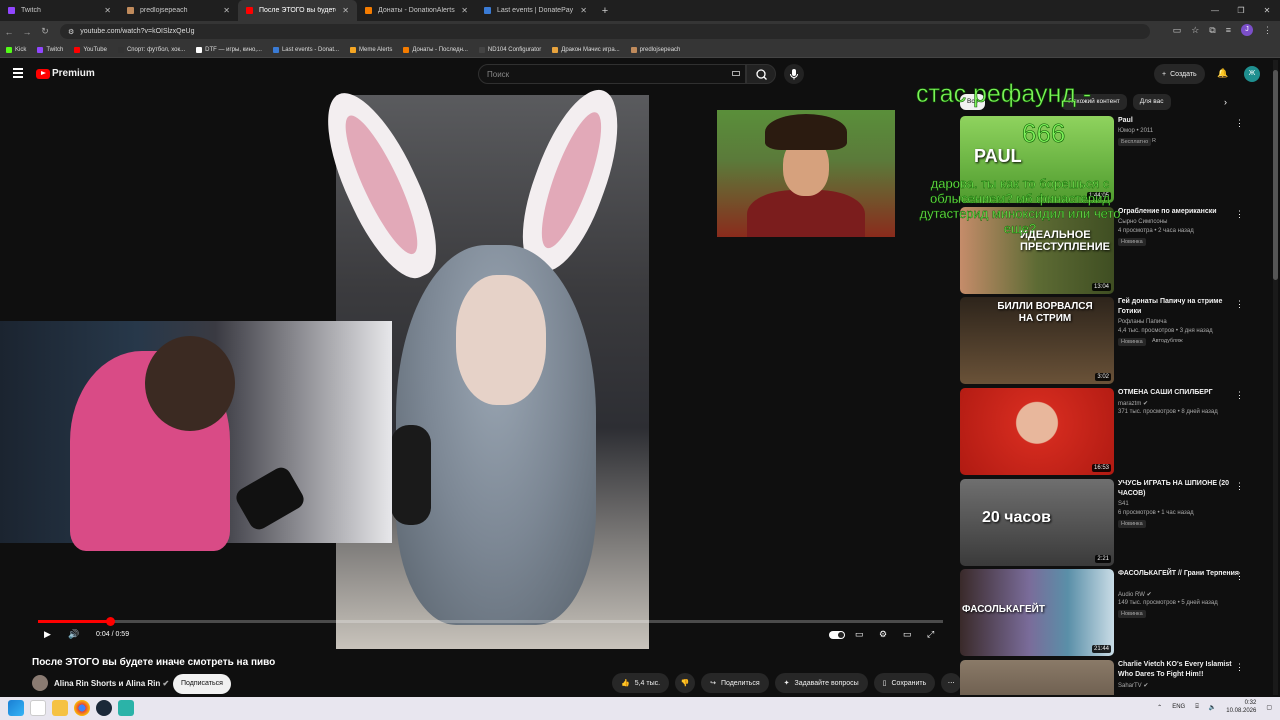  I want to click on steam-icon, so click(104, 708).